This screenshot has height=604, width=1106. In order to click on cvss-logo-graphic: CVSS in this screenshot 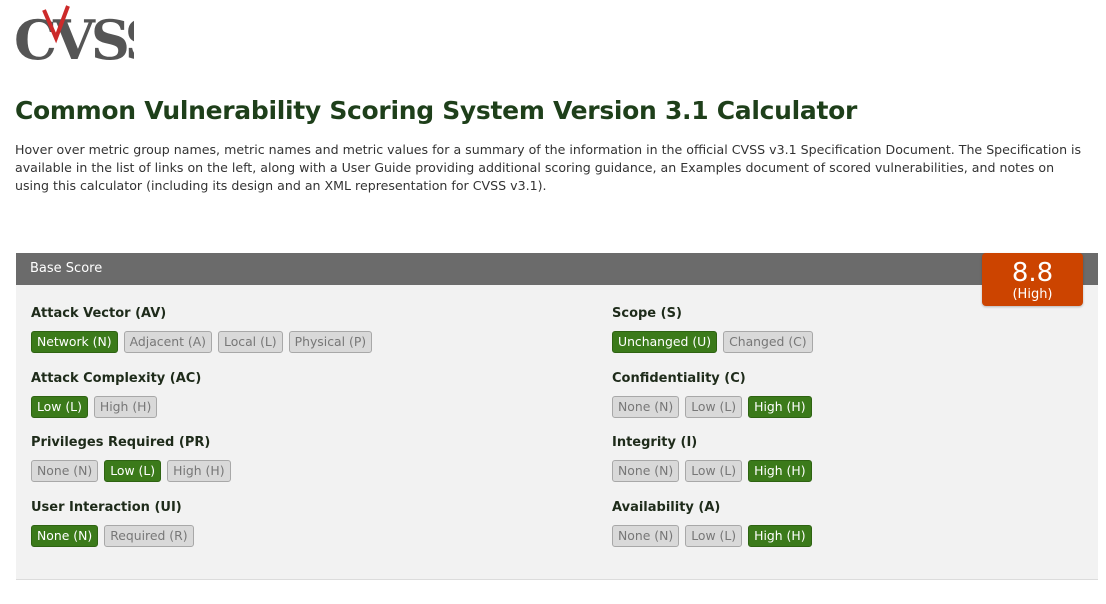, I will do `click(89, 38)`.